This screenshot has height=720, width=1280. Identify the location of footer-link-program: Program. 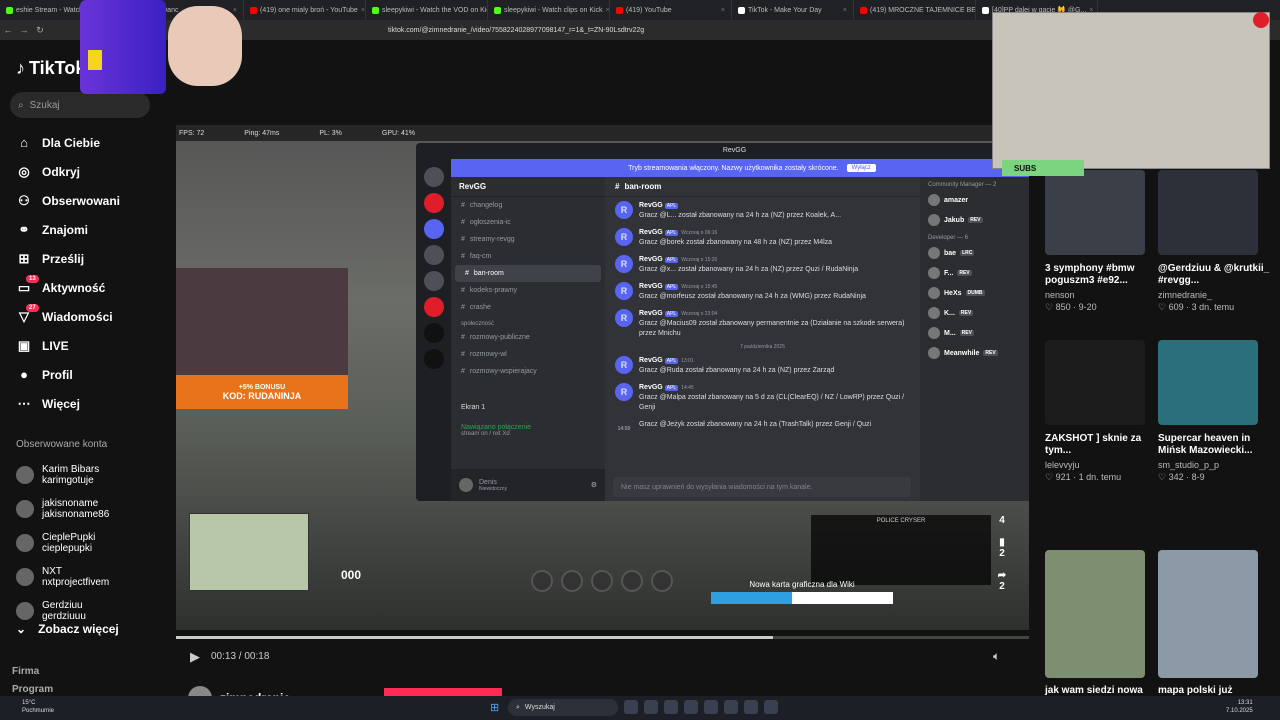
(32, 689).